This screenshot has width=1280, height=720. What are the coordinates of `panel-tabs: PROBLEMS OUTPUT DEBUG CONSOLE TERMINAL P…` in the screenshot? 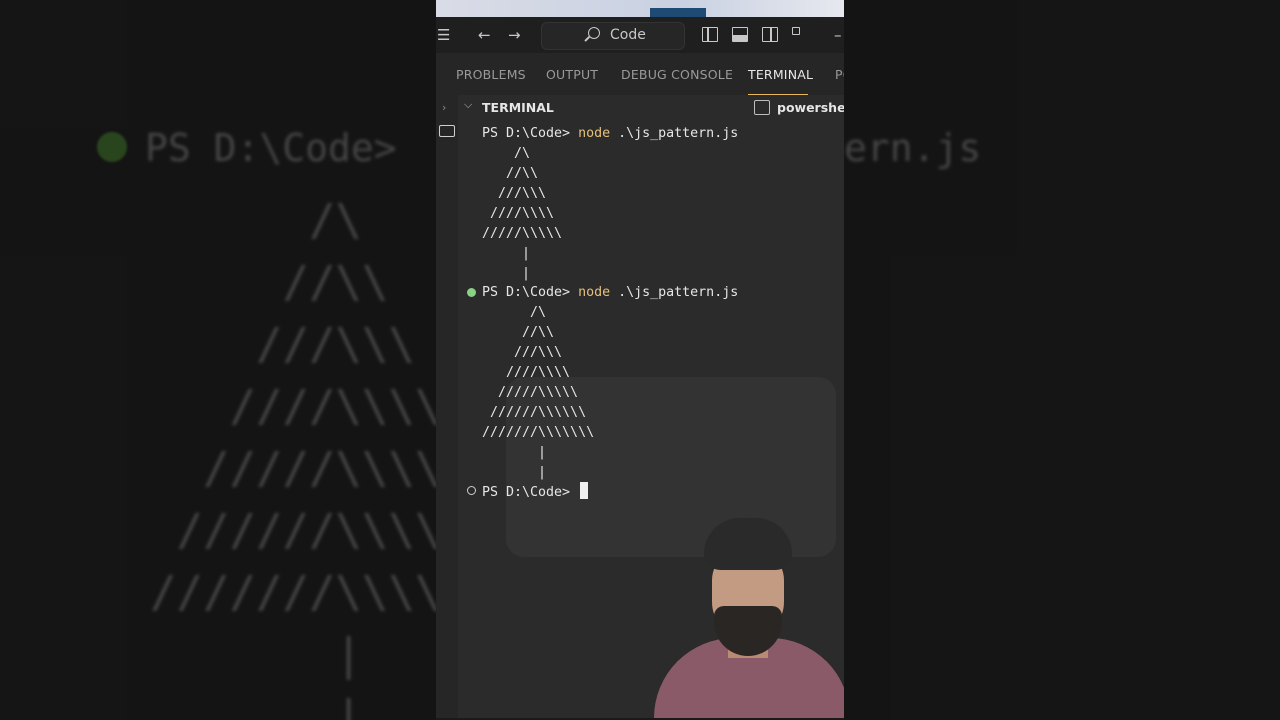 It's located at (640, 74).